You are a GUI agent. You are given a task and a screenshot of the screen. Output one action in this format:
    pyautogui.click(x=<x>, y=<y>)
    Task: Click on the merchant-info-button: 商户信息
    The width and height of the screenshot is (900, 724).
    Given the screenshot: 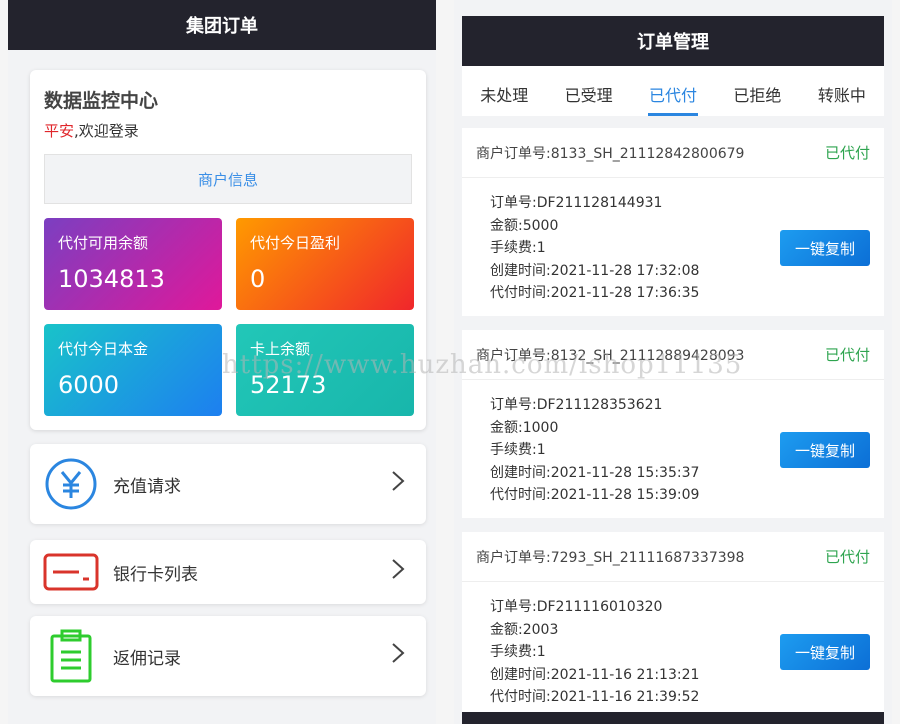 What is the action you would take?
    pyautogui.click(x=228, y=179)
    